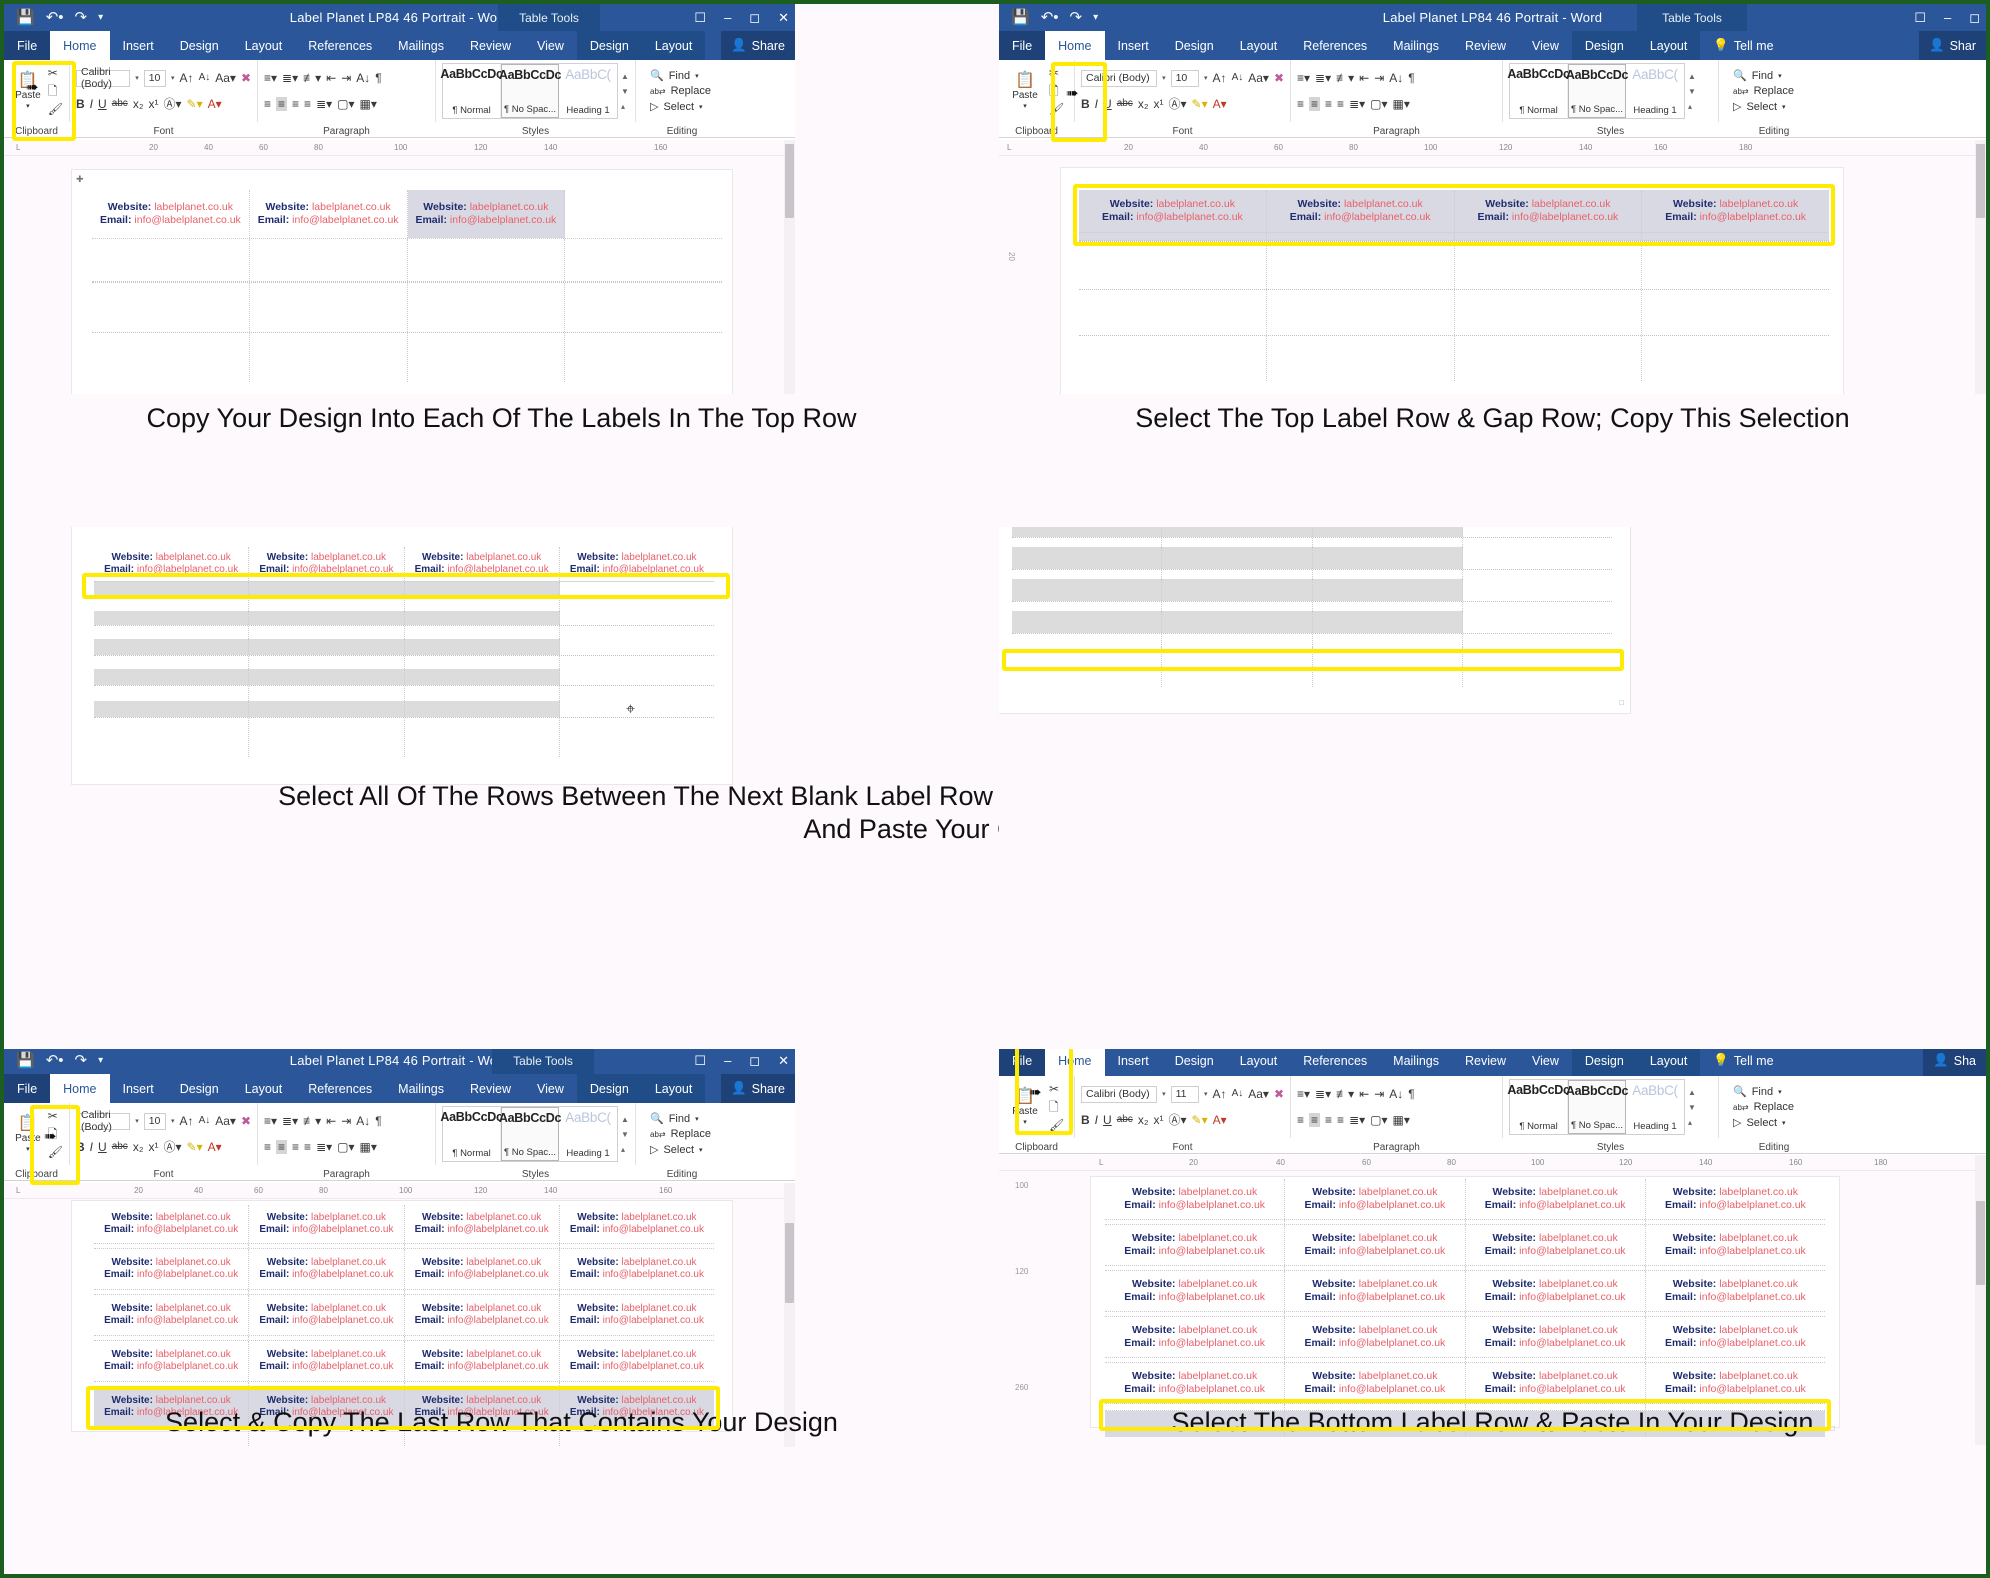  I want to click on subscript-icon: x₂, so click(1143, 1120).